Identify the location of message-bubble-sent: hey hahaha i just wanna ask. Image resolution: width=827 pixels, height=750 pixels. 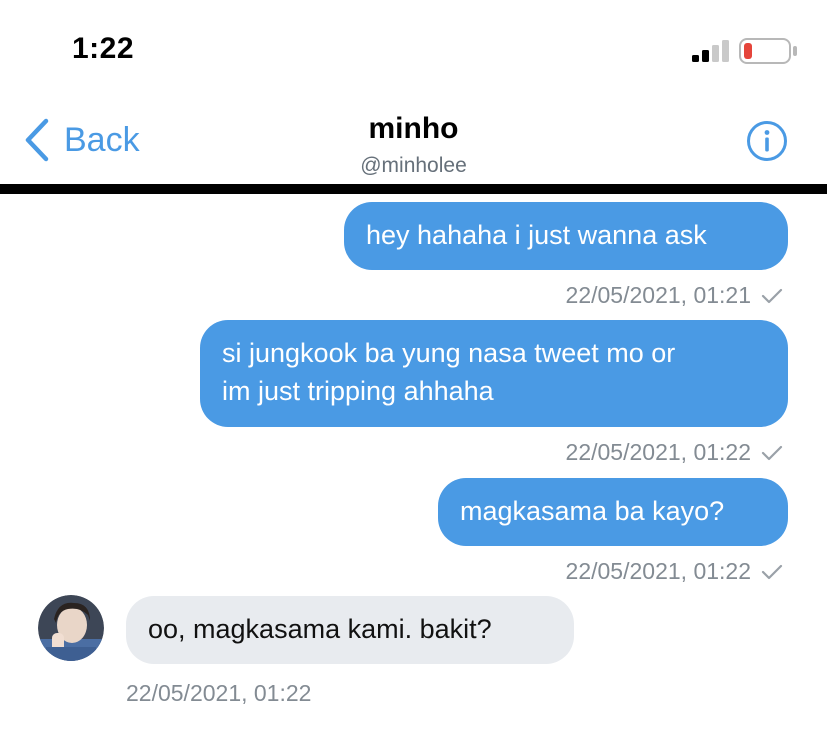
(566, 236).